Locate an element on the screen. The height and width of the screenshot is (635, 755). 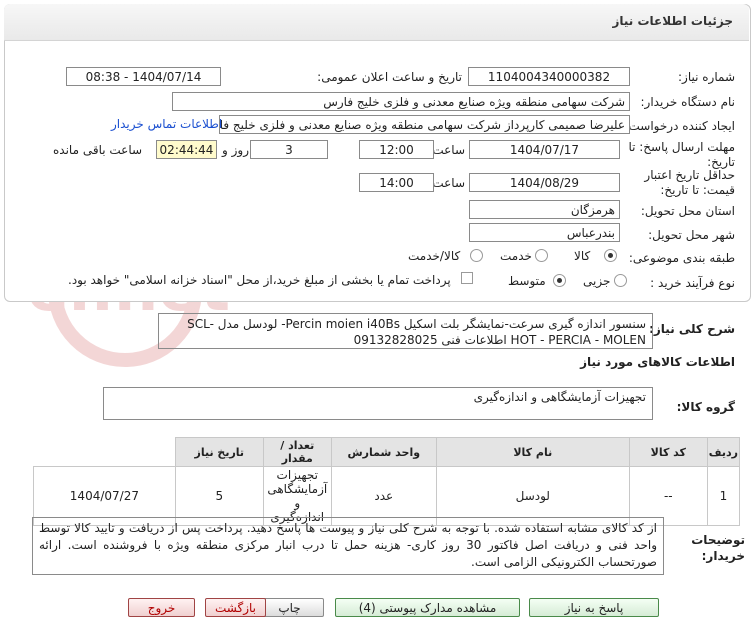
description-label: شرح کلی نیاز: is located at coordinates (692, 329).